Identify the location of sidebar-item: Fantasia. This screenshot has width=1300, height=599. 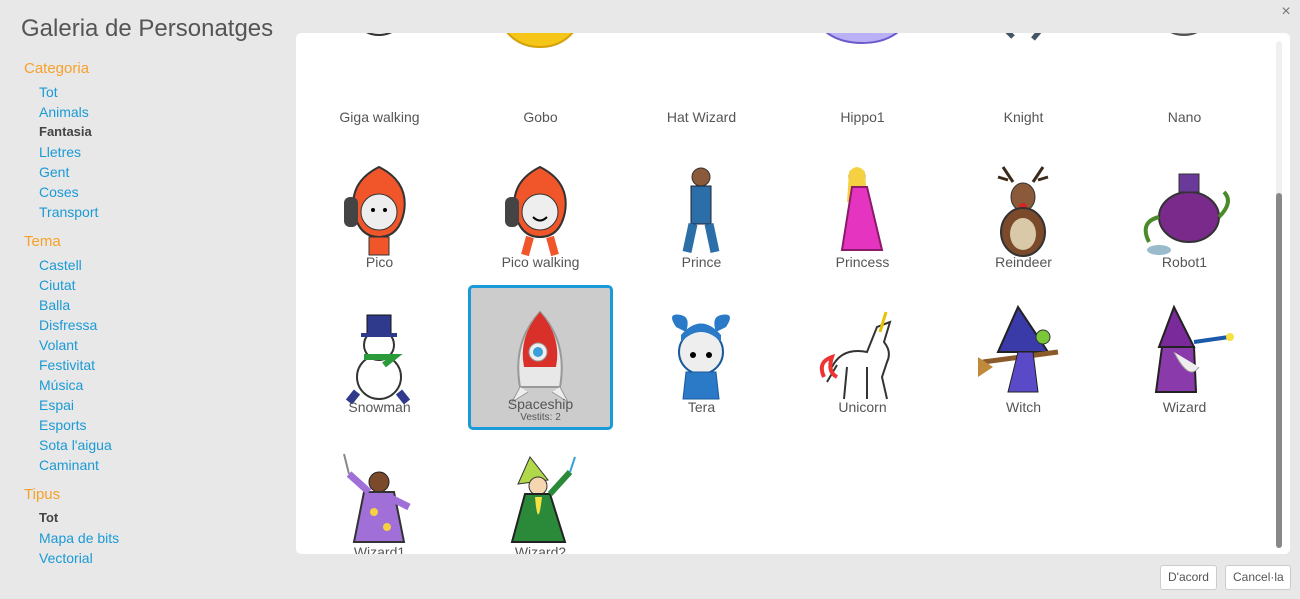
(161, 132).